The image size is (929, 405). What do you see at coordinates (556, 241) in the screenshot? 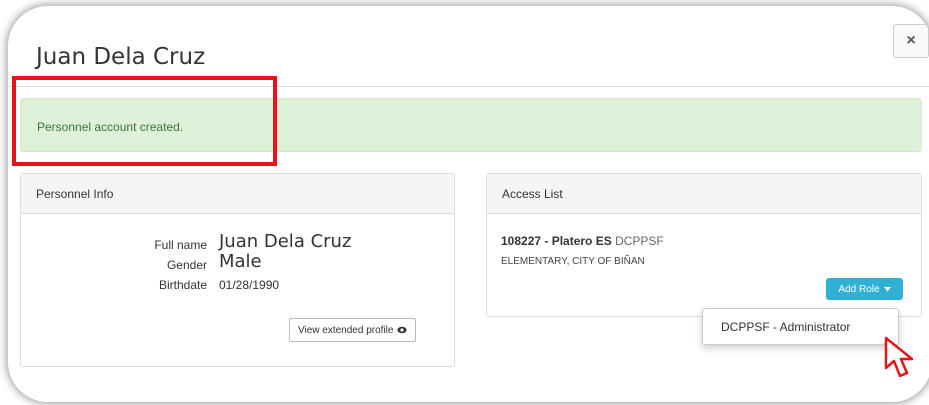
I see `school-code-name: 108227 - Platero ES` at bounding box center [556, 241].